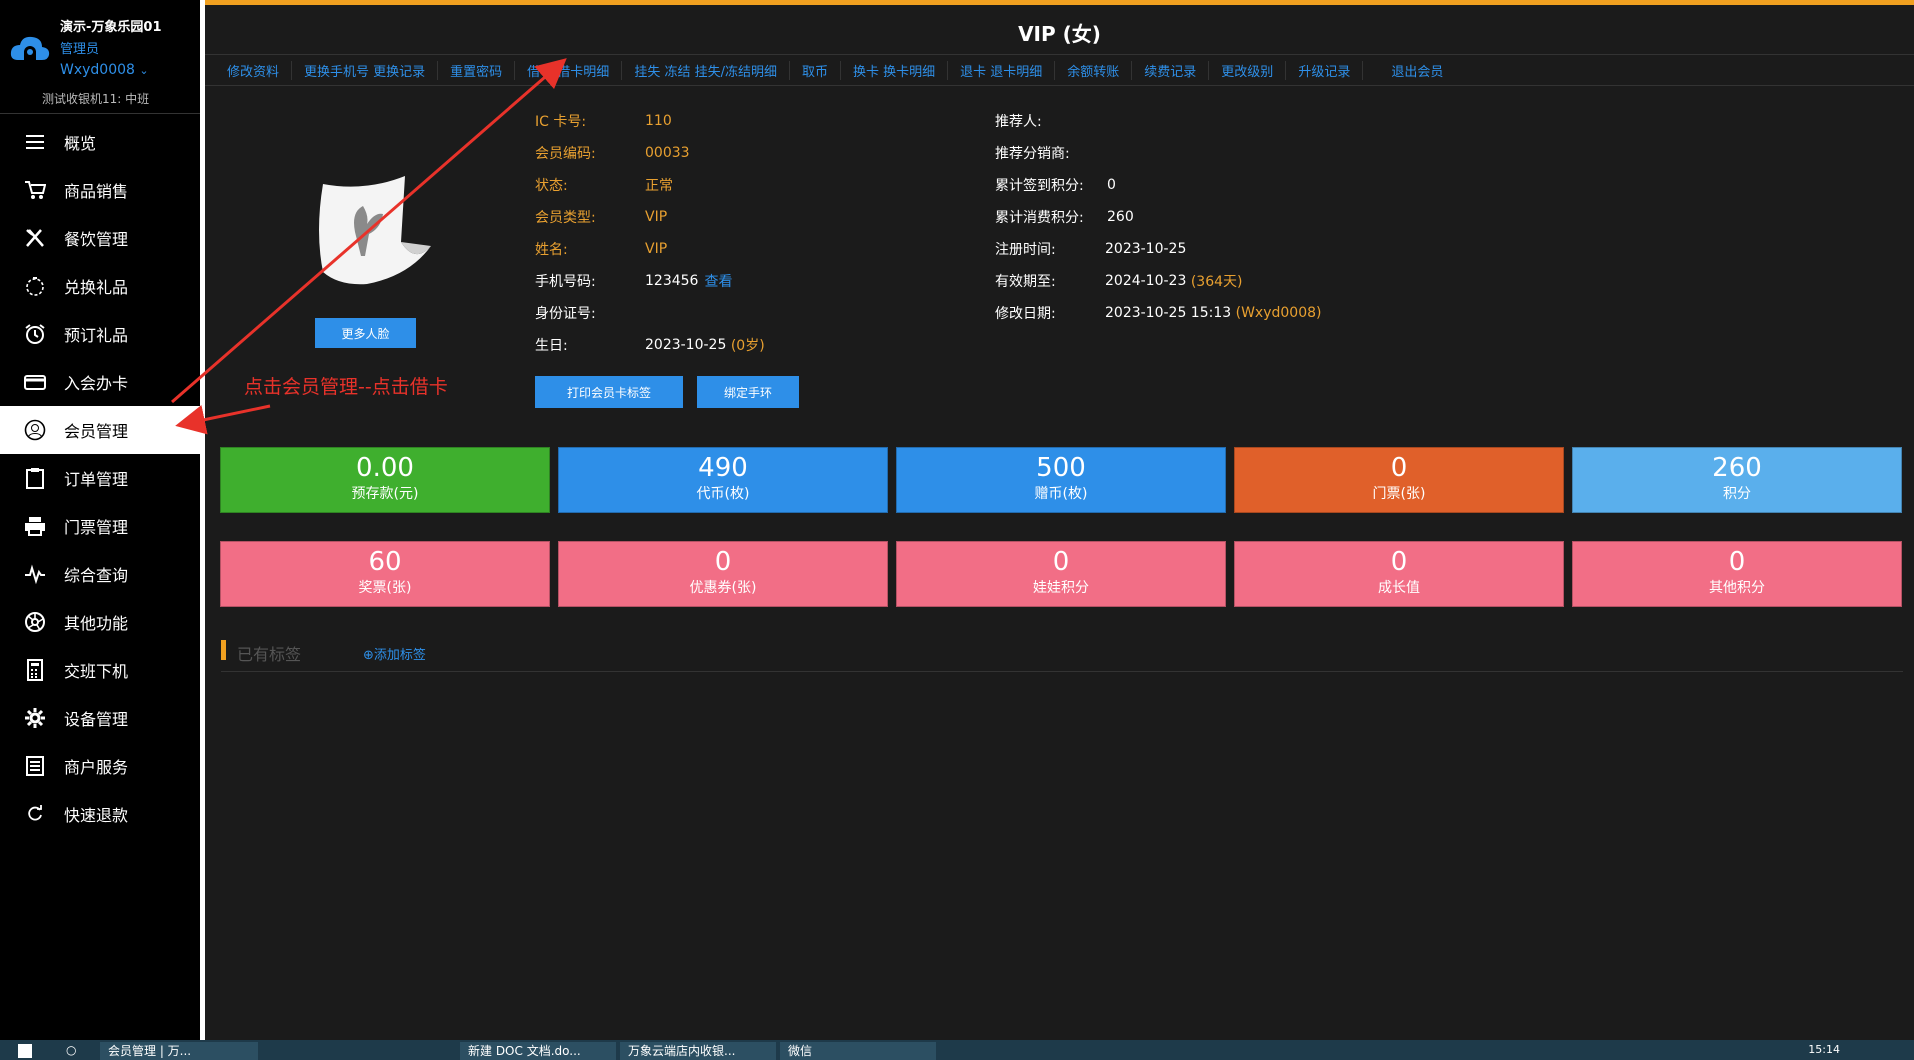 This screenshot has width=1914, height=1060. I want to click on stat-label: 优惠券(张), so click(723, 588).